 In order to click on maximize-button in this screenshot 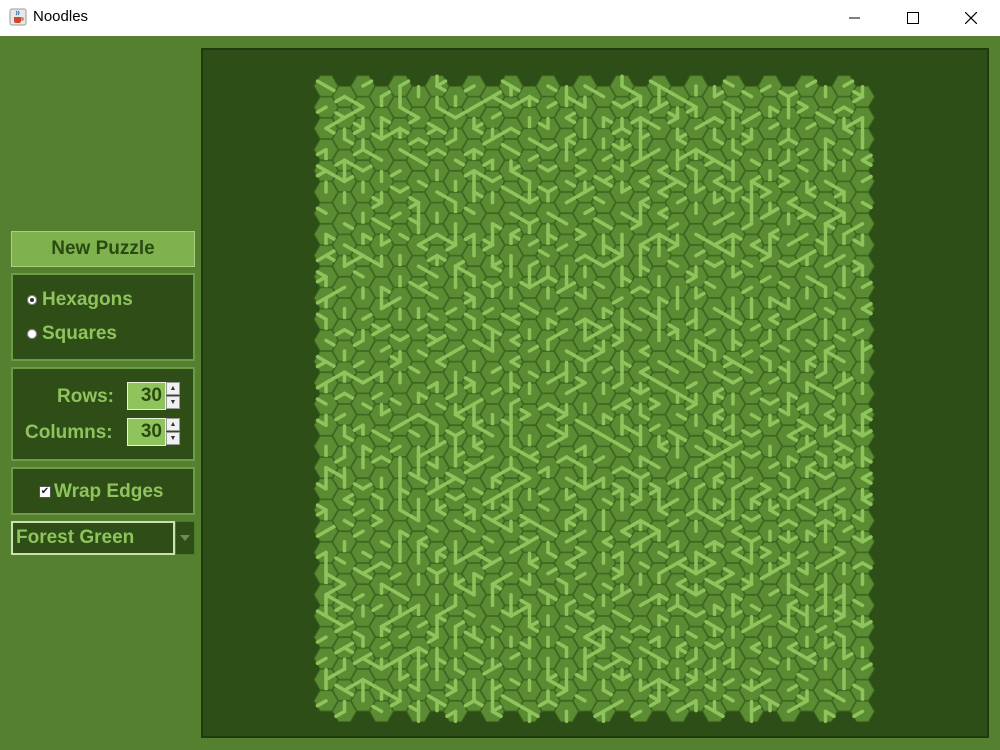, I will do `click(913, 18)`.